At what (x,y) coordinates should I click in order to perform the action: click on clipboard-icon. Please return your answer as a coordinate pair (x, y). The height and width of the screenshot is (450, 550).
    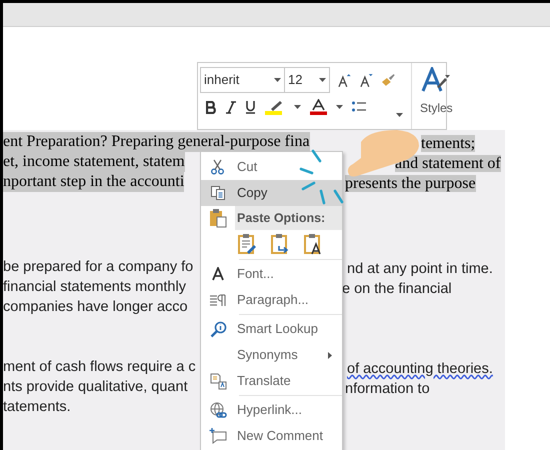
    Looking at the image, I should click on (218, 218).